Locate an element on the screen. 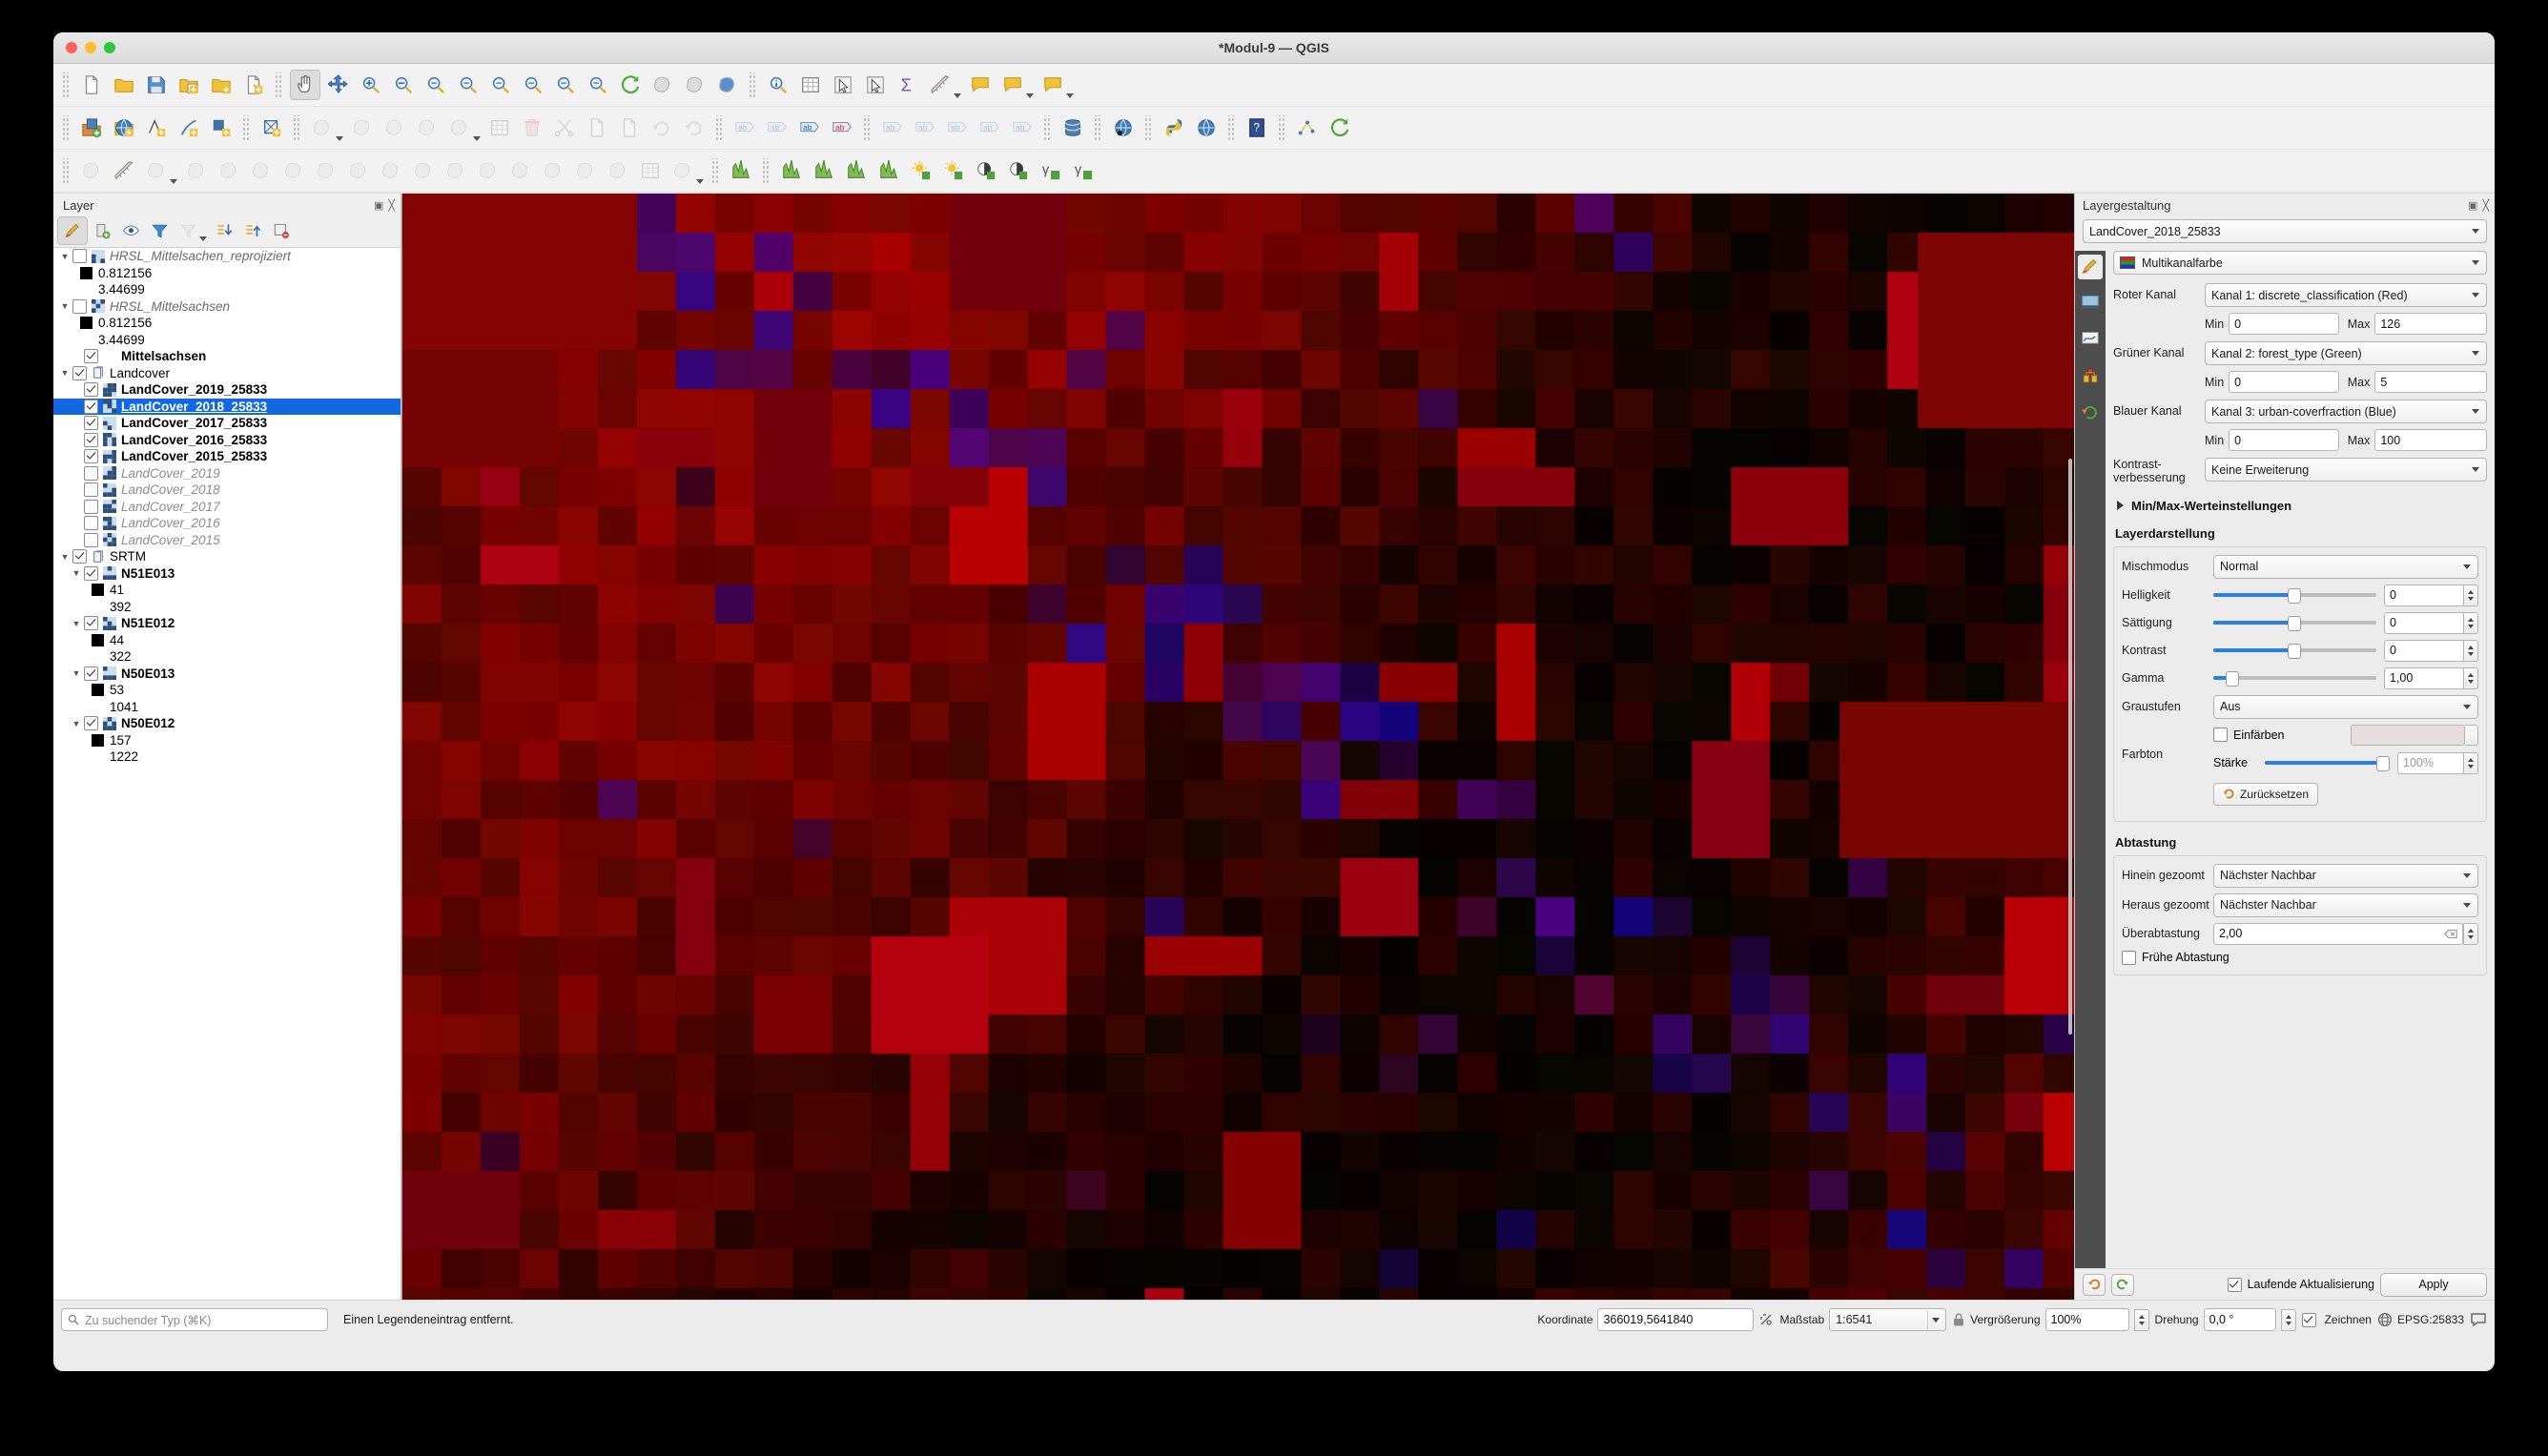  decrease-contrast-icon is located at coordinates (1018, 170).